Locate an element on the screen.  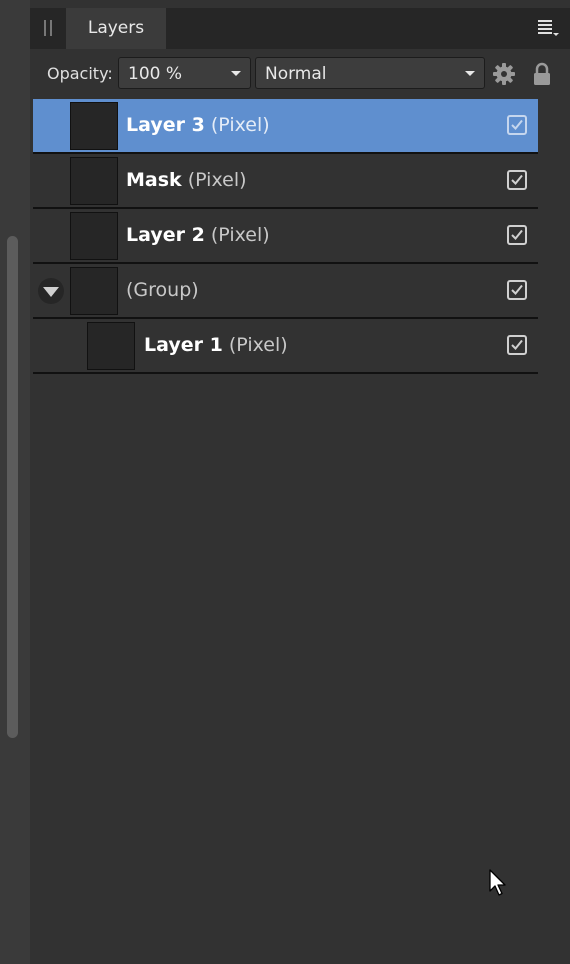
layer-row: Layer 2 (Pixel) is located at coordinates (285, 236).